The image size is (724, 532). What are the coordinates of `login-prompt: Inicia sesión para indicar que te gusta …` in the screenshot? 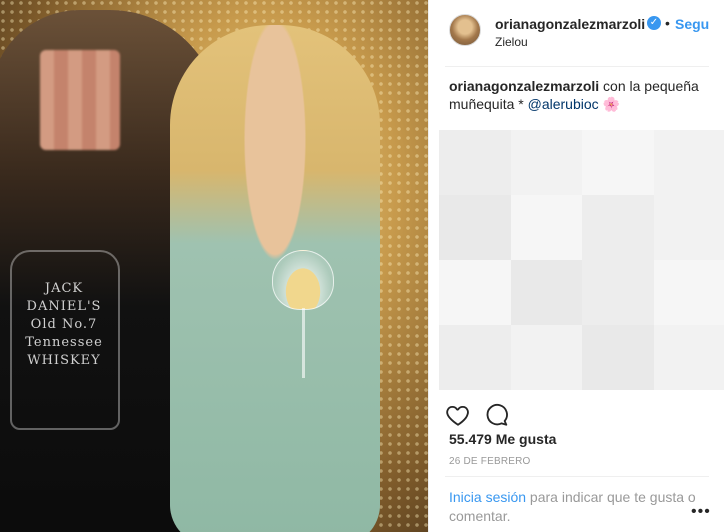 It's located at (581, 507).